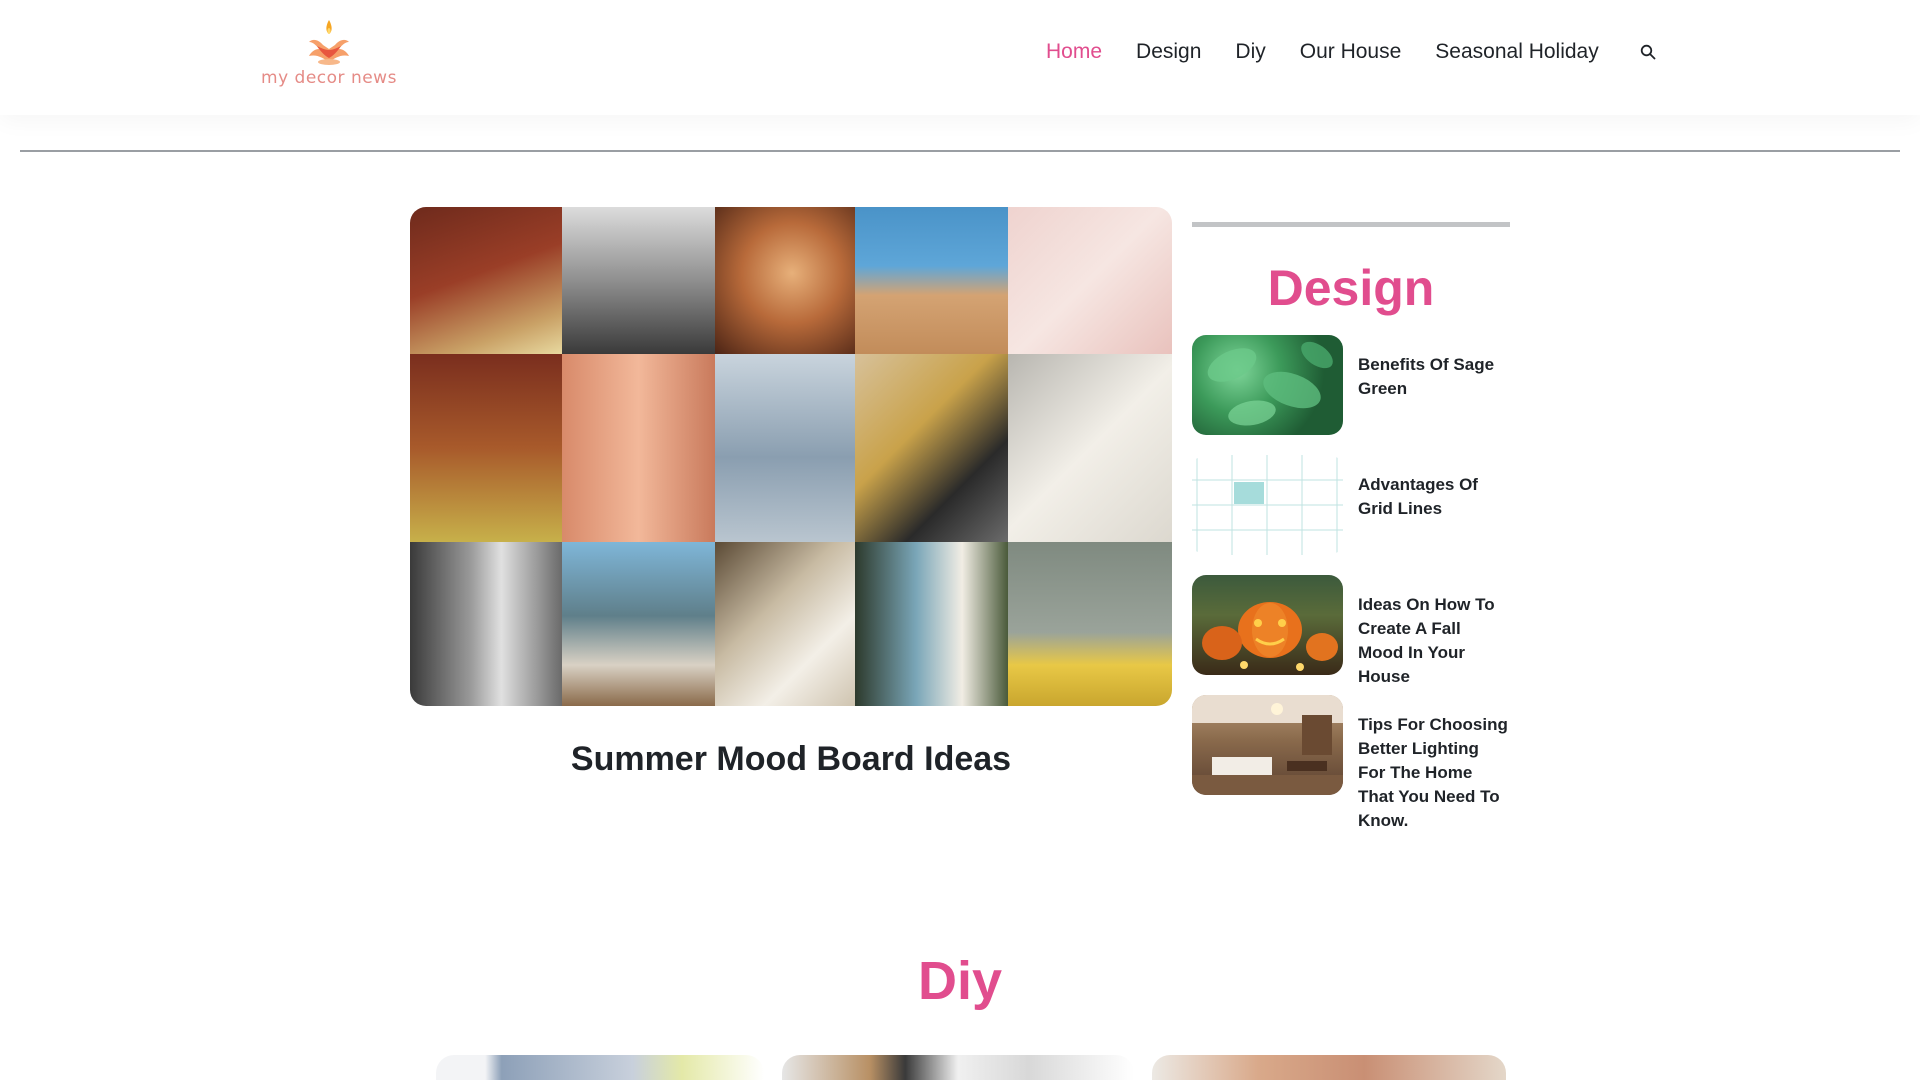 This screenshot has height=1080, width=1920. Describe the element at coordinates (1351, 515) in the screenshot. I see `sidebar-post: Advantages Of Grid Lines` at that location.